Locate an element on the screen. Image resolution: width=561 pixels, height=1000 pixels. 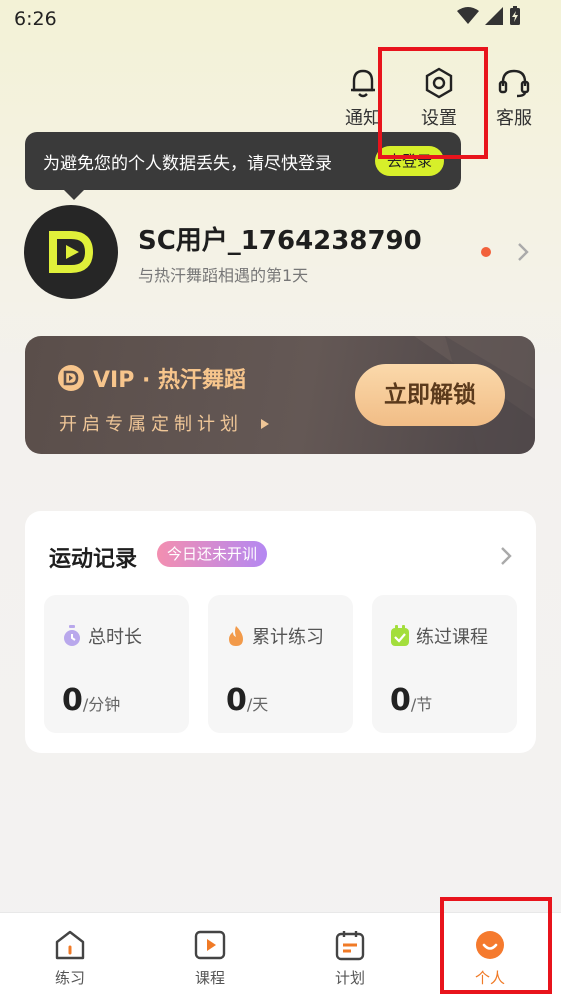
stat-value: 0/天 is located at coordinates (247, 700).